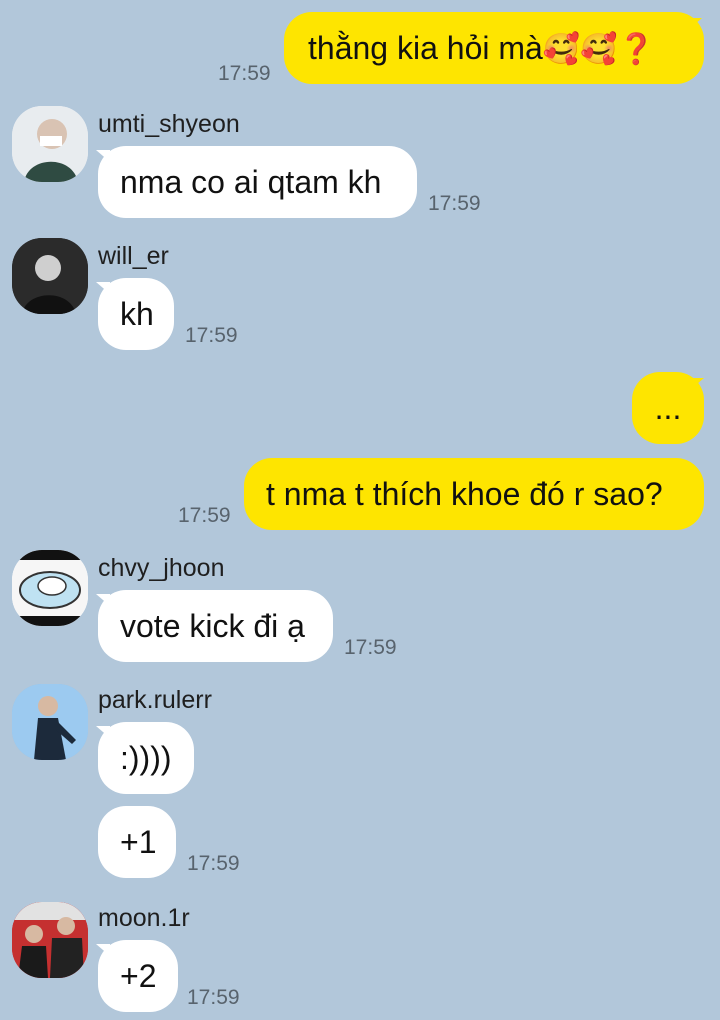 Image resolution: width=720 pixels, height=1020 pixels. I want to click on sender-name: will_er, so click(133, 256).